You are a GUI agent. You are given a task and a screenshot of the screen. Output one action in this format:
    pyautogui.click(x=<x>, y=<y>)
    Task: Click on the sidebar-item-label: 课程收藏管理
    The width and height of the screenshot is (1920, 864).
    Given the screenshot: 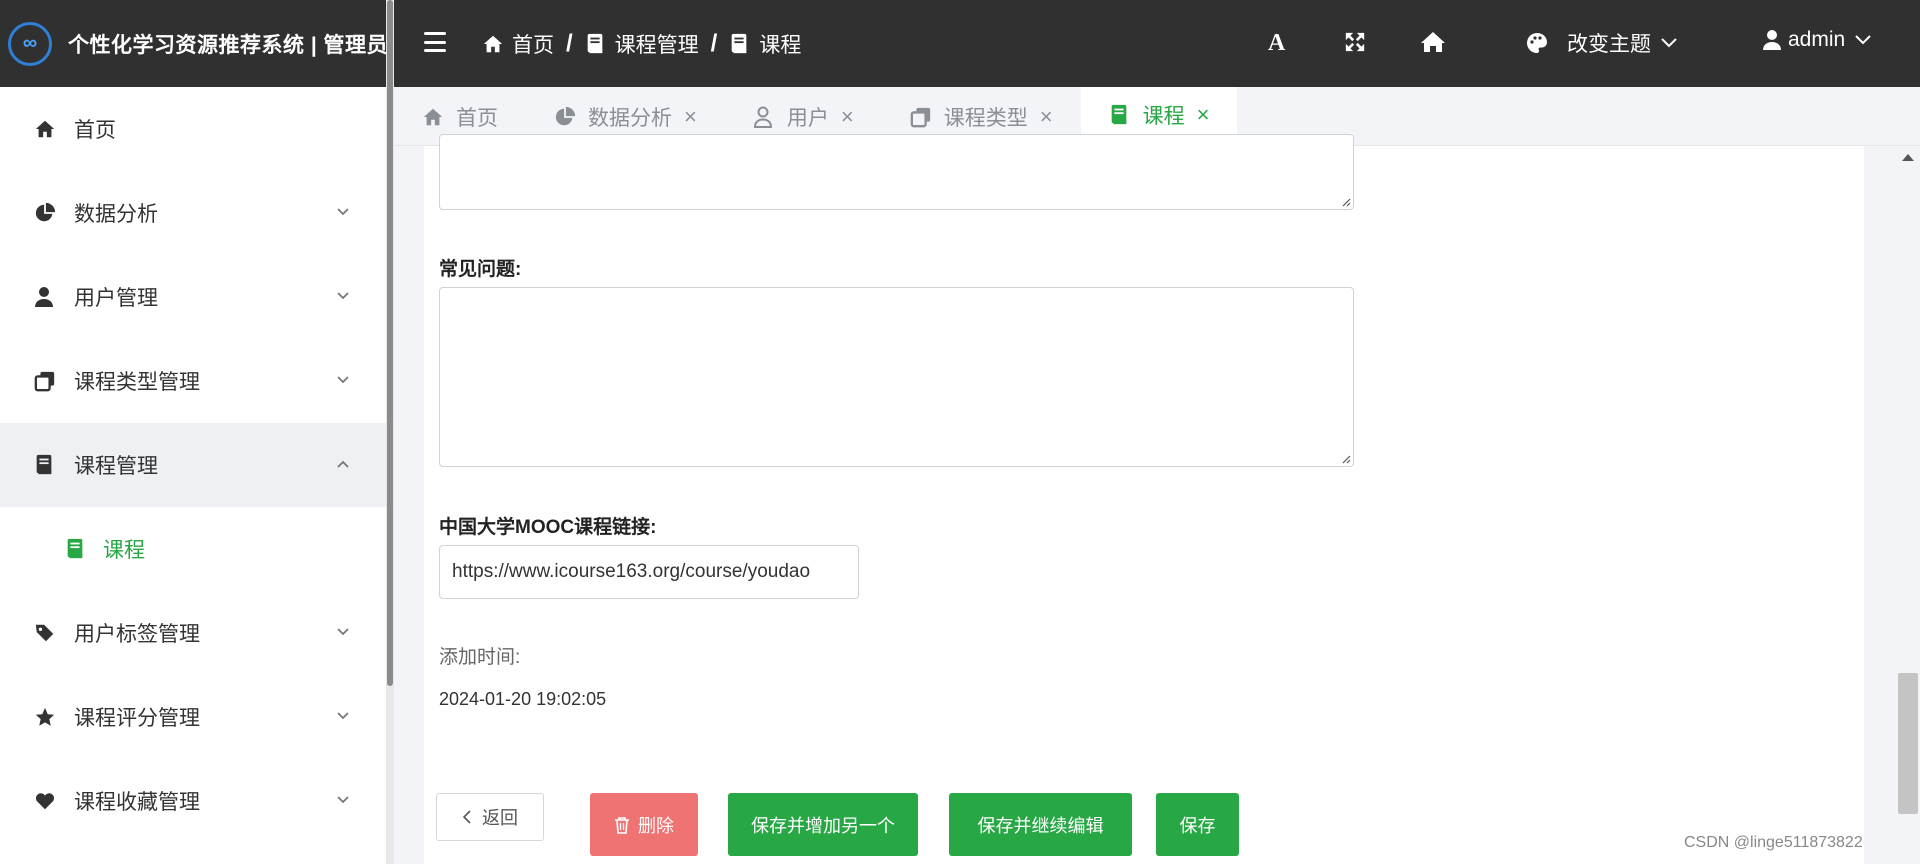 What is the action you would take?
    pyautogui.click(x=137, y=802)
    